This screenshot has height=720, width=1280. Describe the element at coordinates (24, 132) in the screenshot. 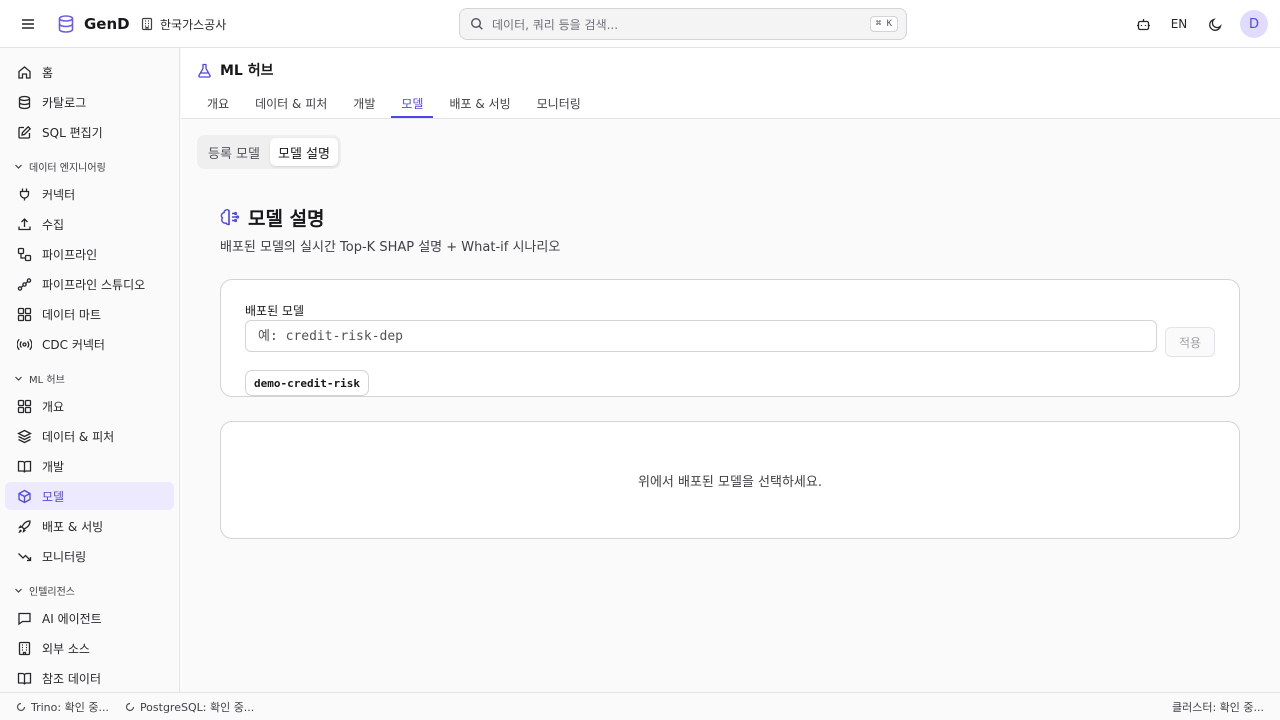

I see `edit-icon` at that location.